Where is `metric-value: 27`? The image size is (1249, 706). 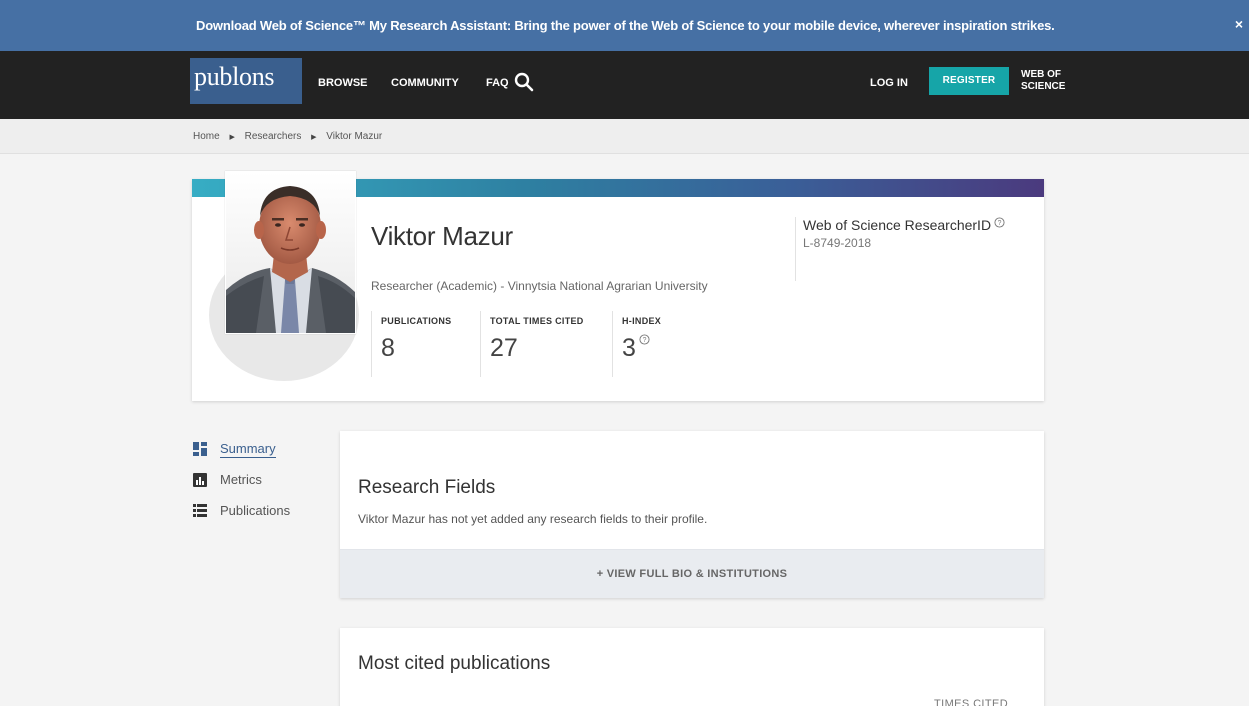 metric-value: 27 is located at coordinates (504, 348).